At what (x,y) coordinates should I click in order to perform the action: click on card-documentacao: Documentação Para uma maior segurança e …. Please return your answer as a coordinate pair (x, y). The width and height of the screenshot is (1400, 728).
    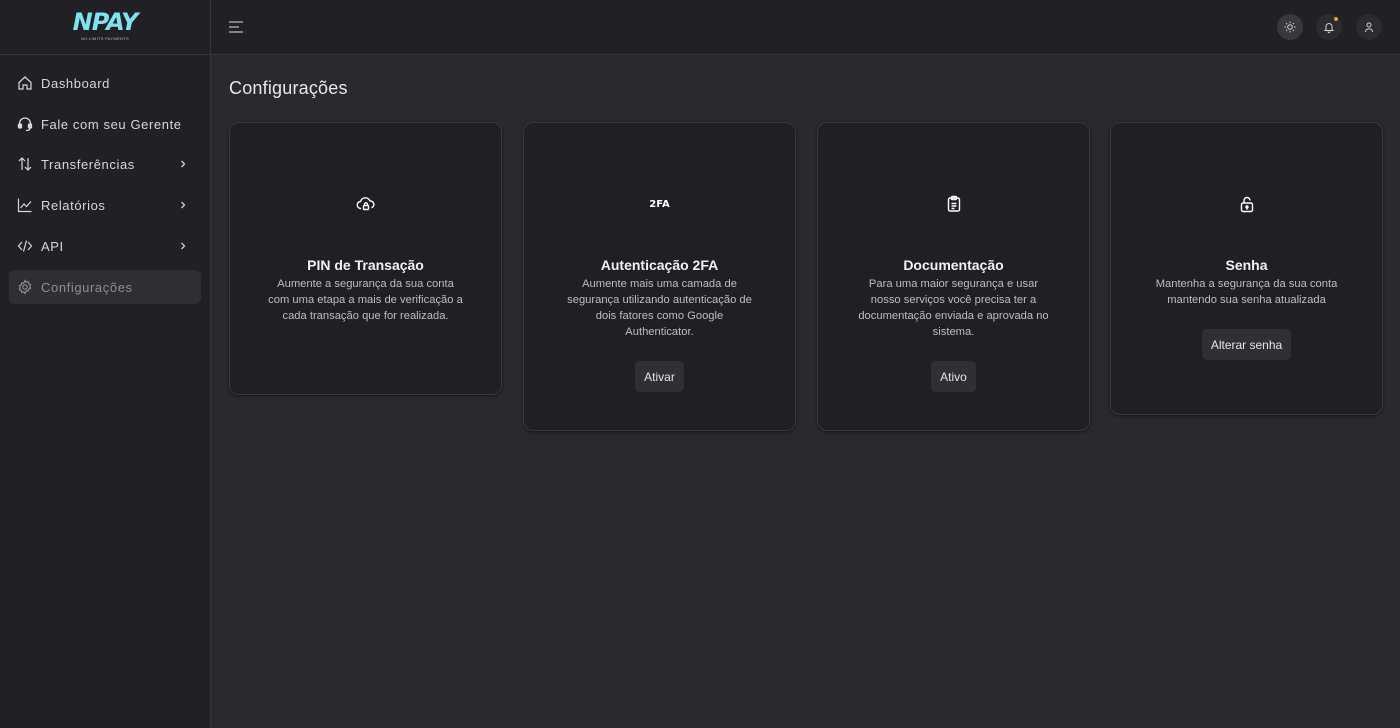
    Looking at the image, I should click on (953, 276).